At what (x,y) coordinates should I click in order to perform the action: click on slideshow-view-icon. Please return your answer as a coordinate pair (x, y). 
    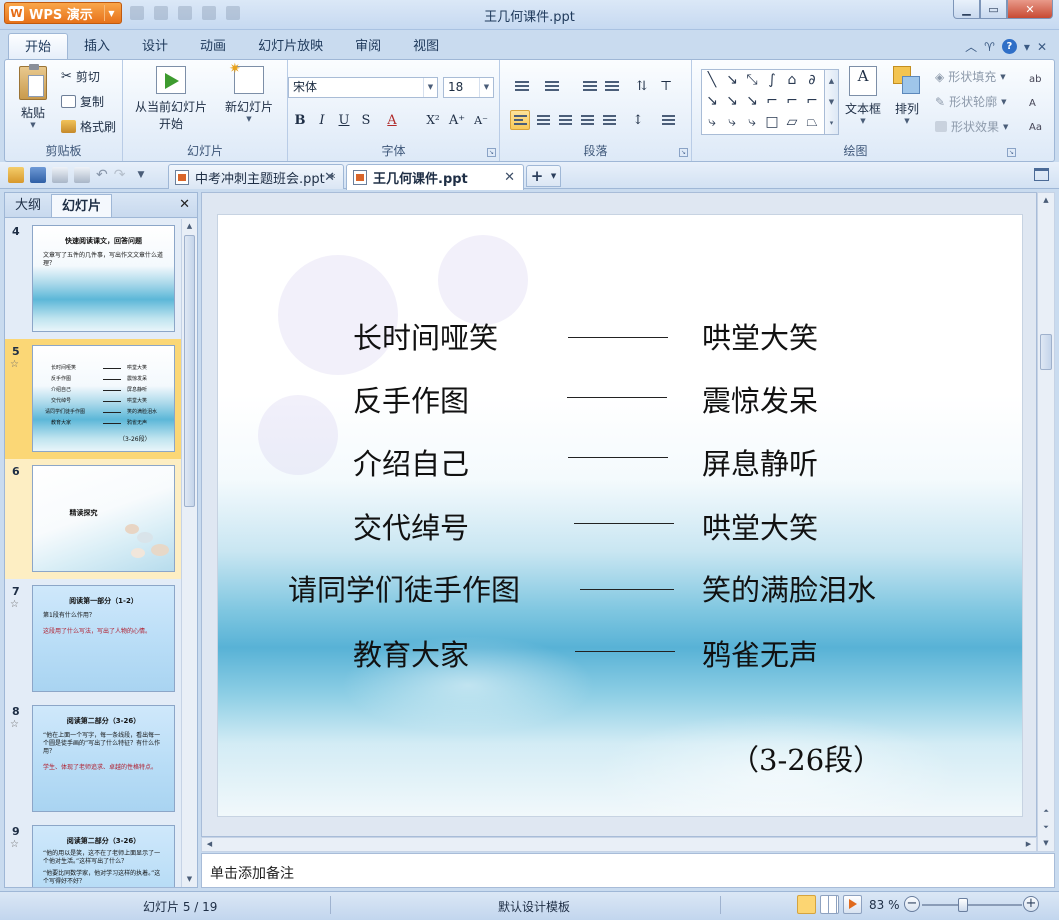
    Looking at the image, I should click on (852, 904).